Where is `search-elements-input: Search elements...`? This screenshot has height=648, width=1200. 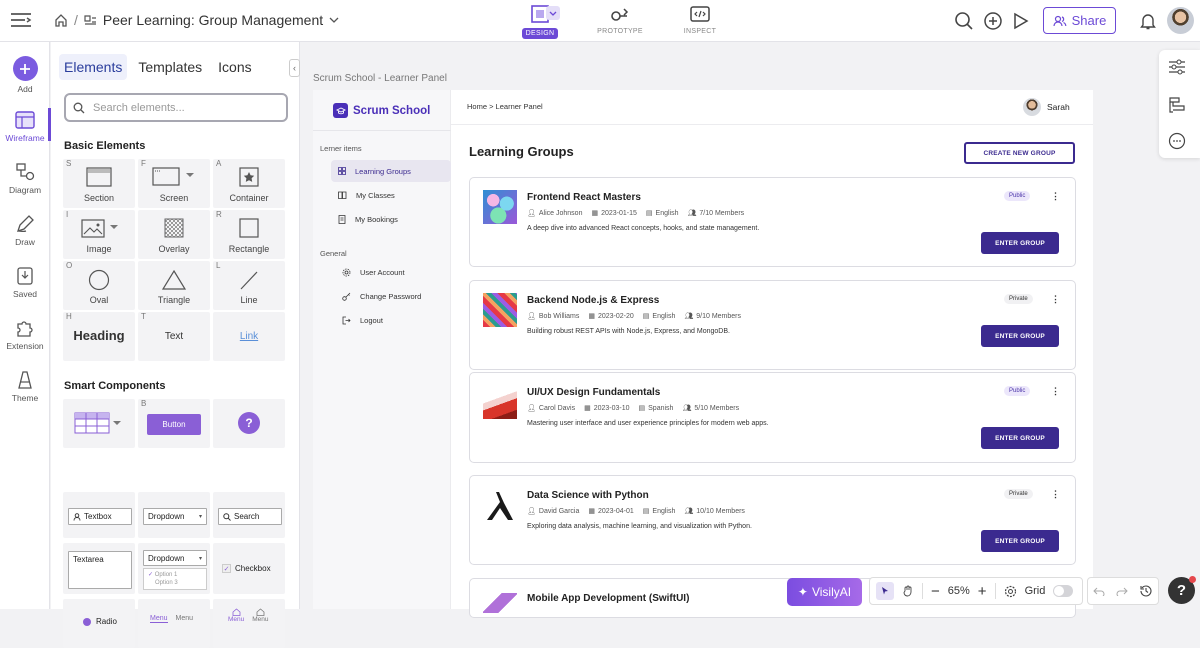 search-elements-input: Search elements... is located at coordinates (176, 107).